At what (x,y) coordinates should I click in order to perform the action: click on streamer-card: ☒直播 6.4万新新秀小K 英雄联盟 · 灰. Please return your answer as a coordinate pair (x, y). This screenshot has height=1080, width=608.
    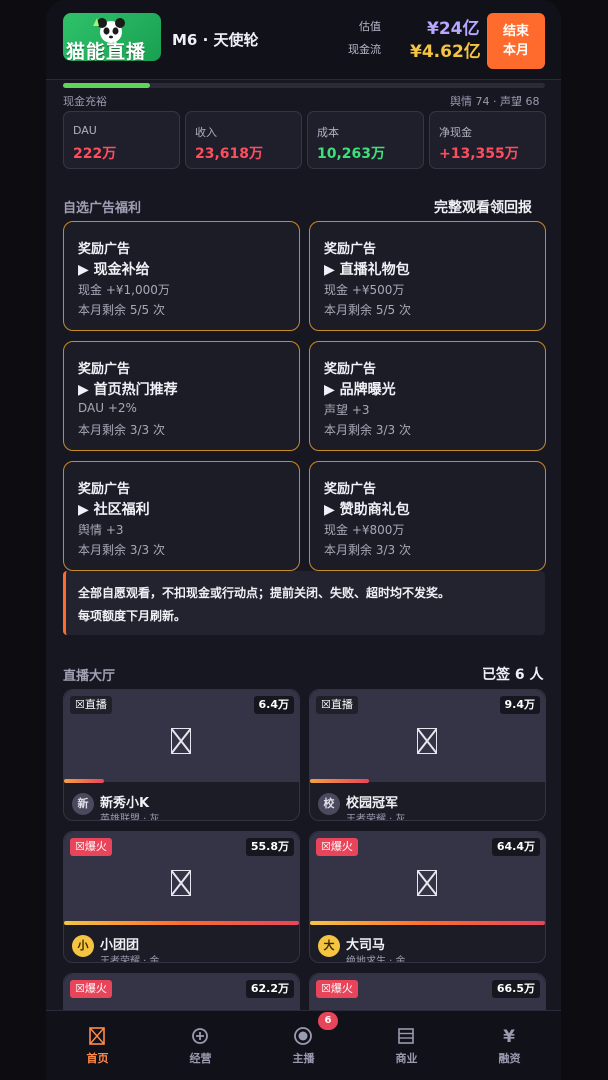
    Looking at the image, I should click on (181, 755).